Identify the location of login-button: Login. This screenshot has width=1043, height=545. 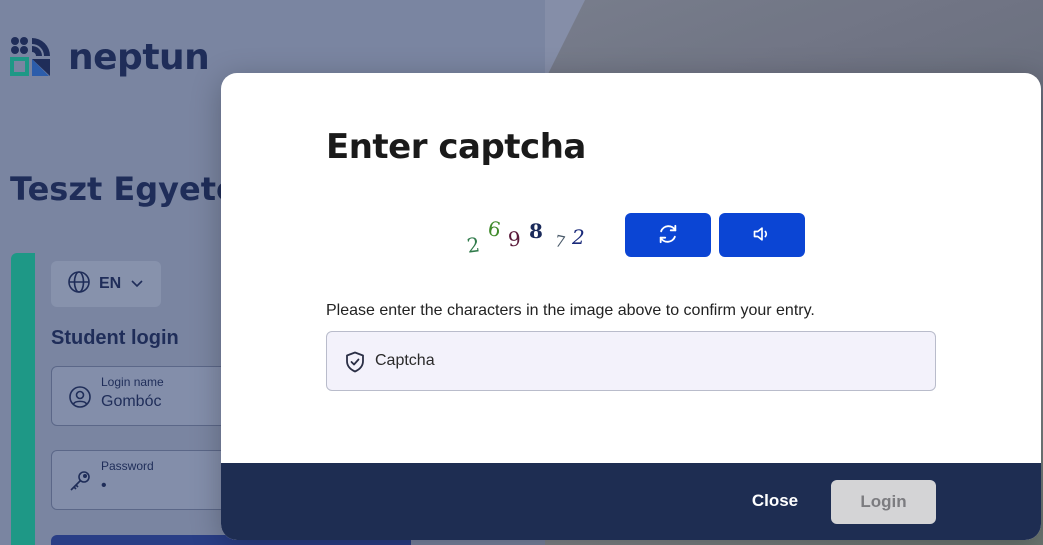
(883, 502).